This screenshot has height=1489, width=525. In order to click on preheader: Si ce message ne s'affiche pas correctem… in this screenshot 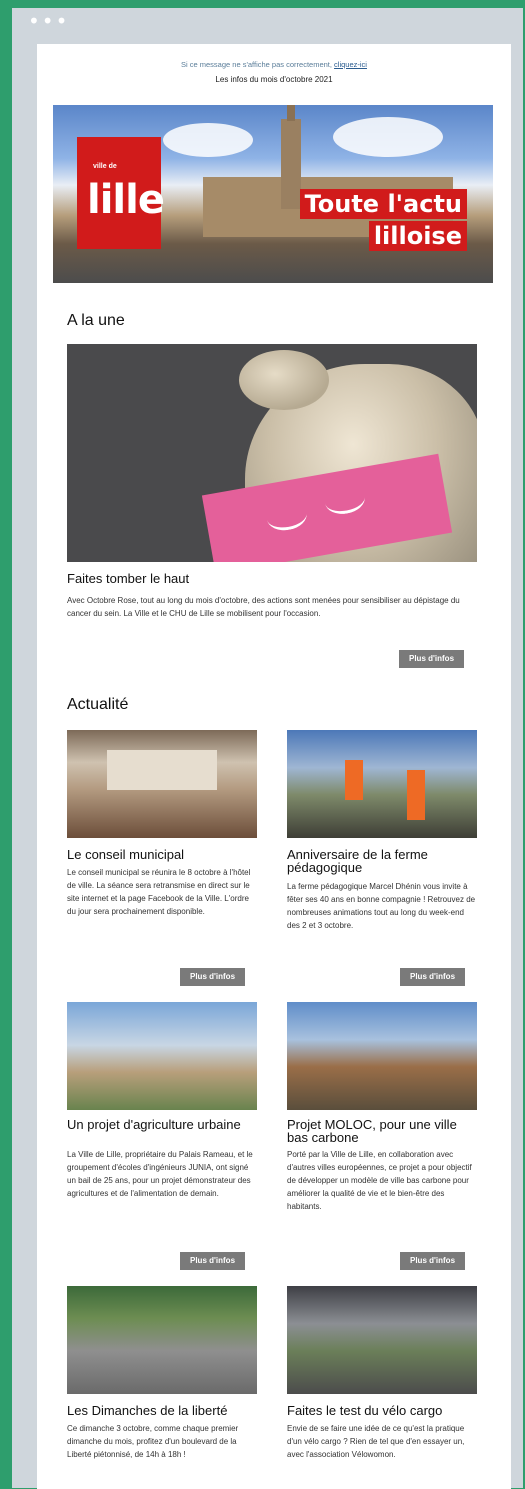, I will do `click(274, 64)`.